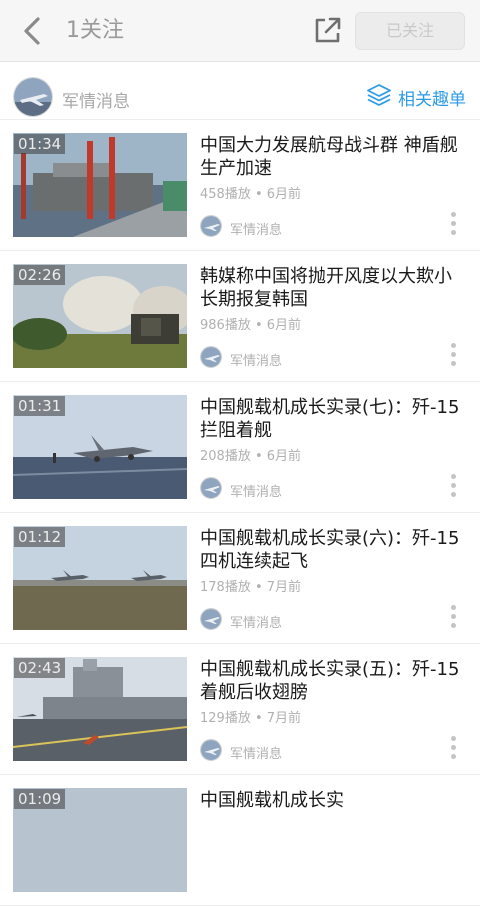 The image size is (480, 906). I want to click on video-thumbnail: 01:12, so click(100, 578).